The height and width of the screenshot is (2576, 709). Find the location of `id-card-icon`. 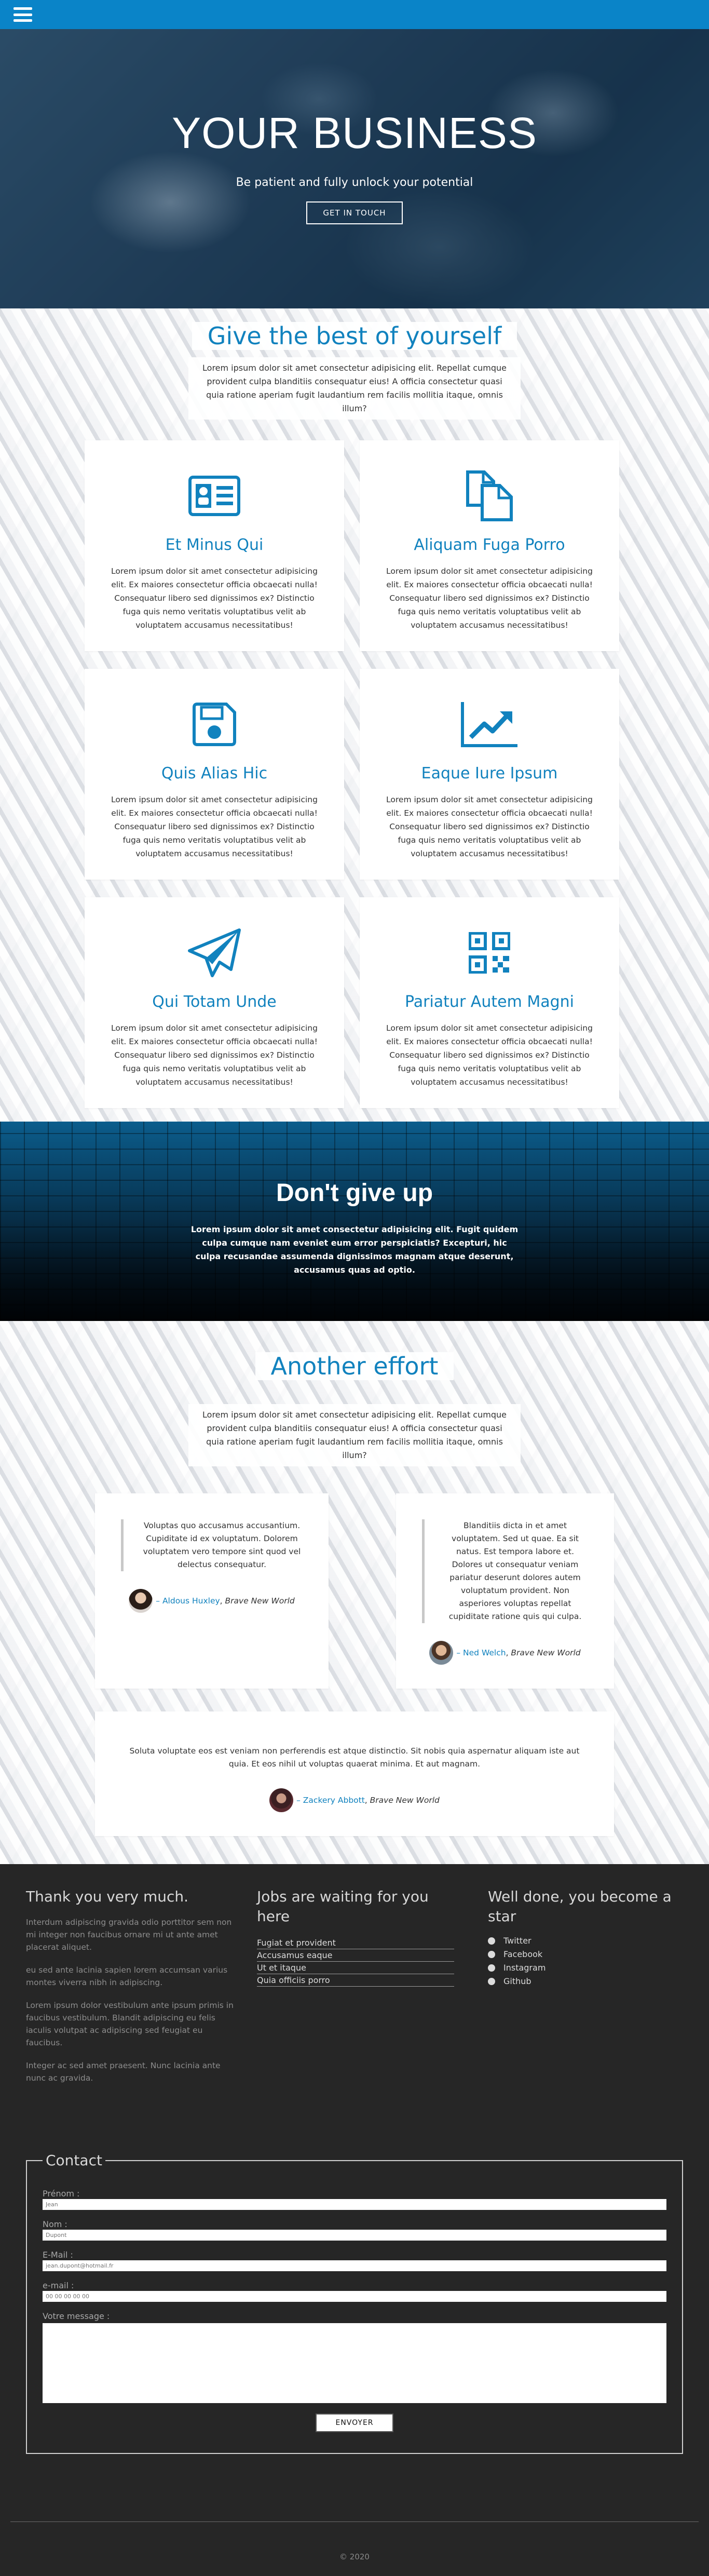

id-card-icon is located at coordinates (214, 495).